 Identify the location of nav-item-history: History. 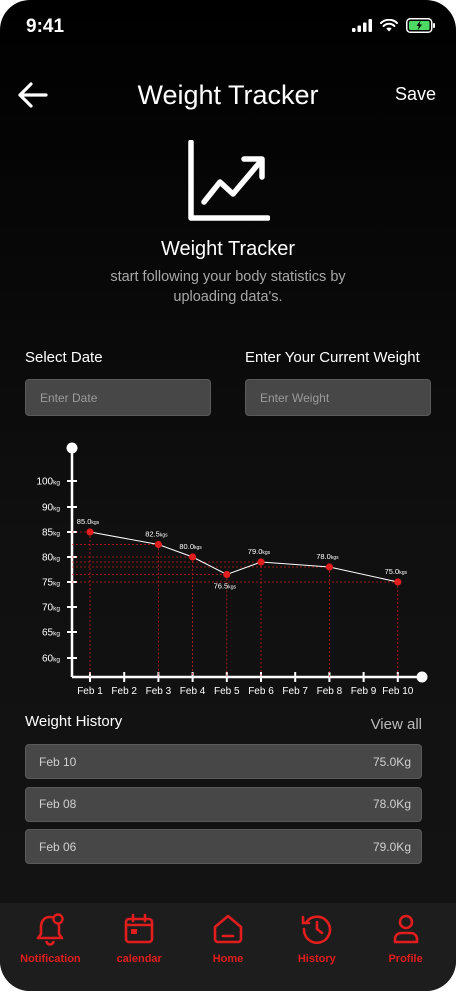
(317, 951).